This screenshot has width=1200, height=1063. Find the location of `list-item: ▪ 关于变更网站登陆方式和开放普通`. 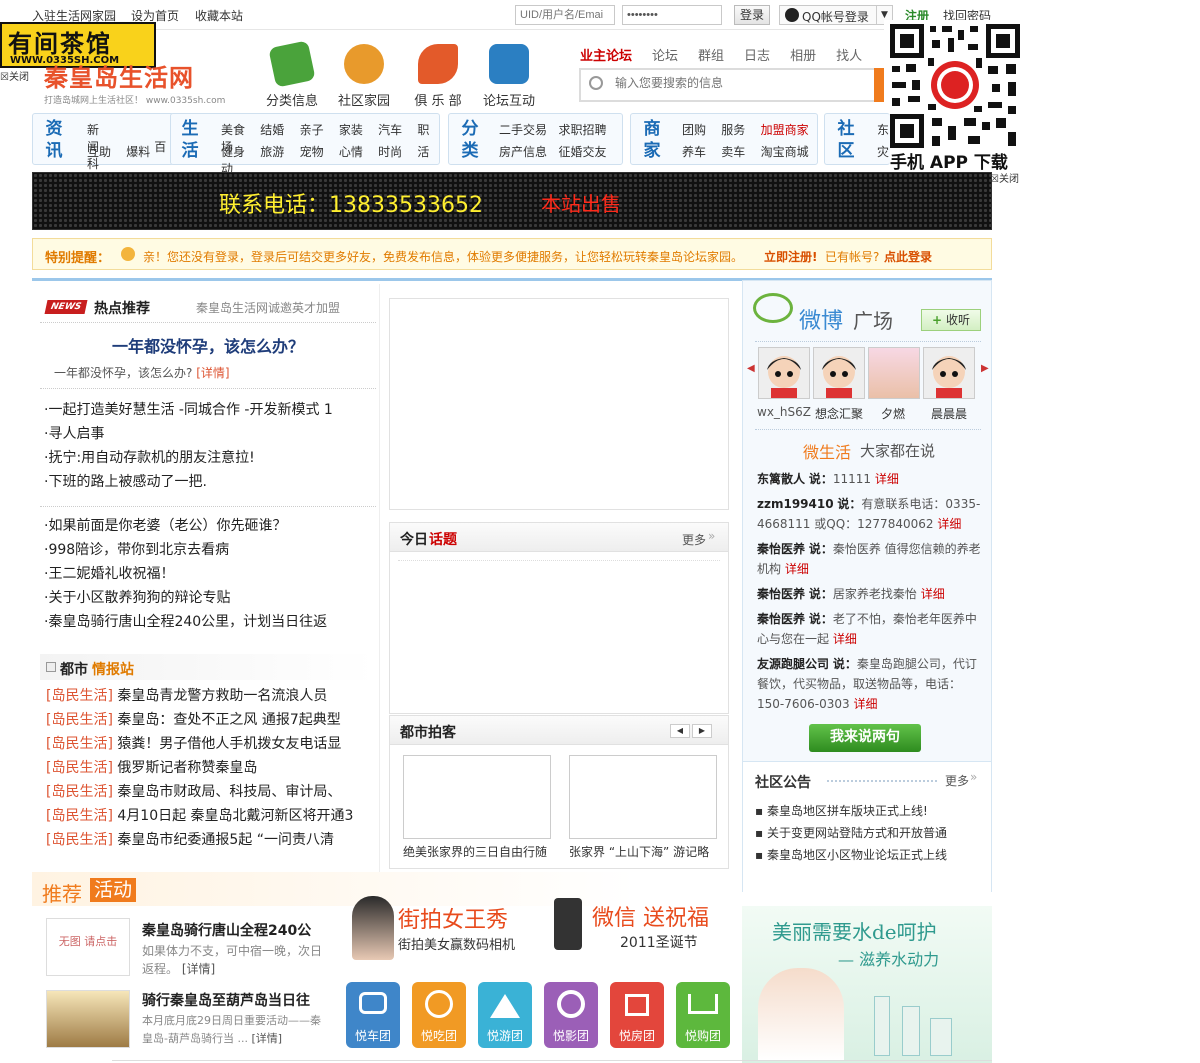

list-item: ▪ 关于变更网站登陆方式和开放普通 is located at coordinates (851, 833).